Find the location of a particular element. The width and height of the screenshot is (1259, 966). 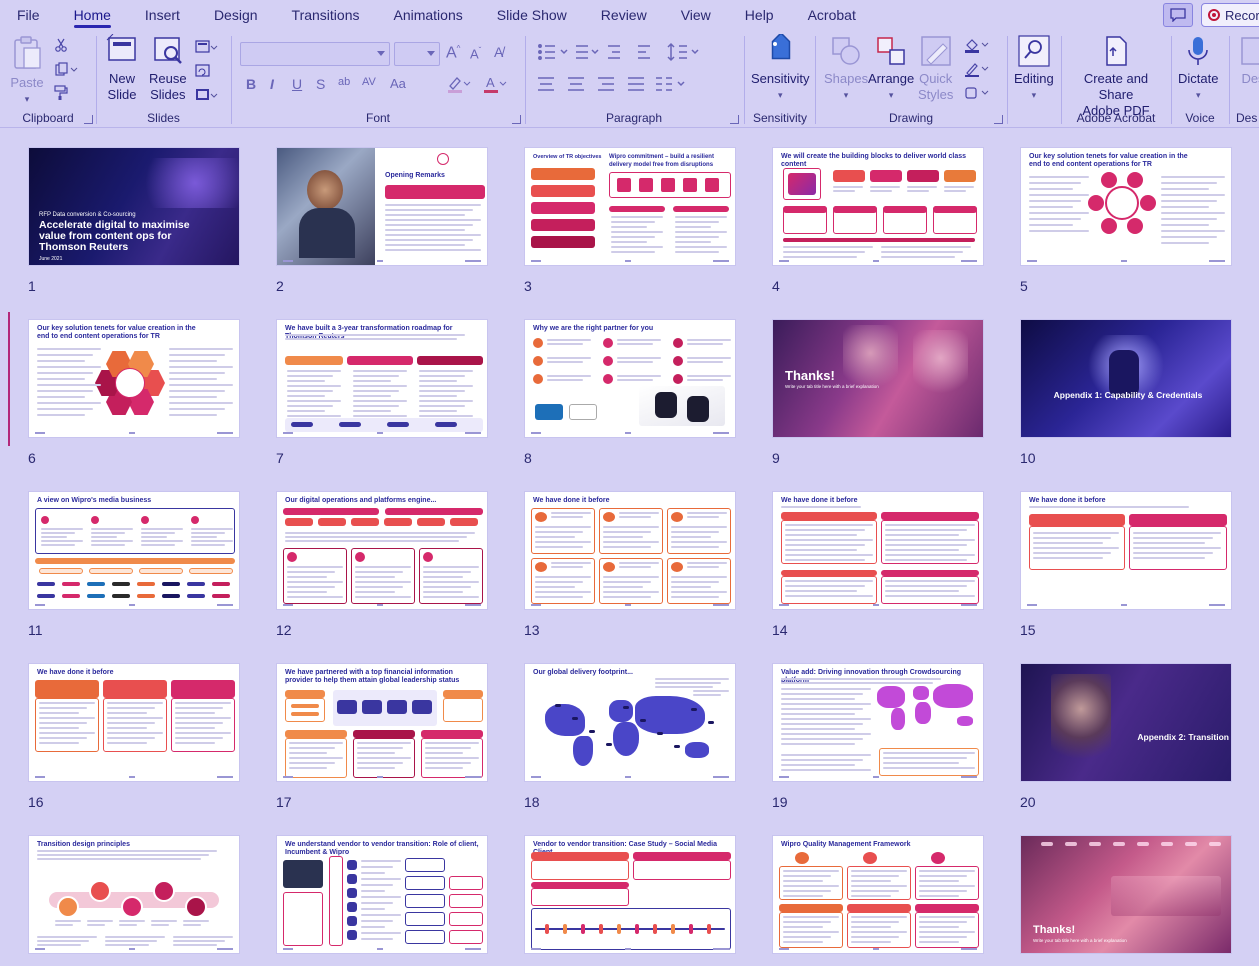

paste-button: Paste ▾ is located at coordinates (27, 70).